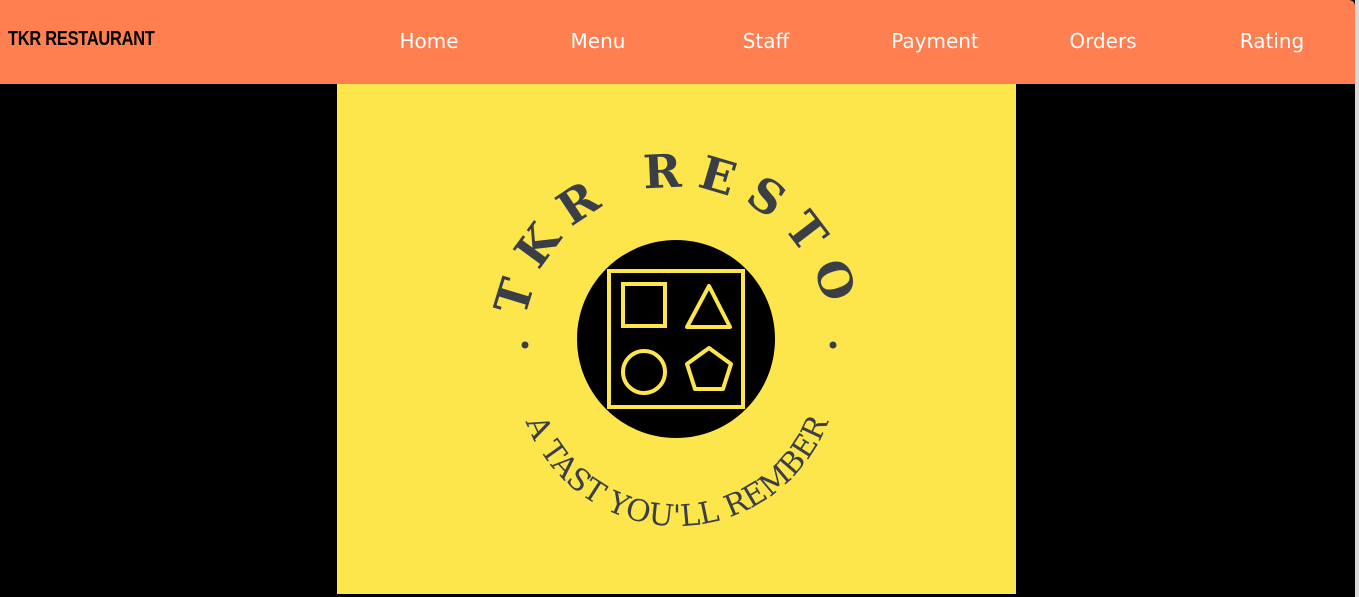 The width and height of the screenshot is (1359, 597). Describe the element at coordinates (1357, 298) in the screenshot. I see `window-right-edge` at that location.